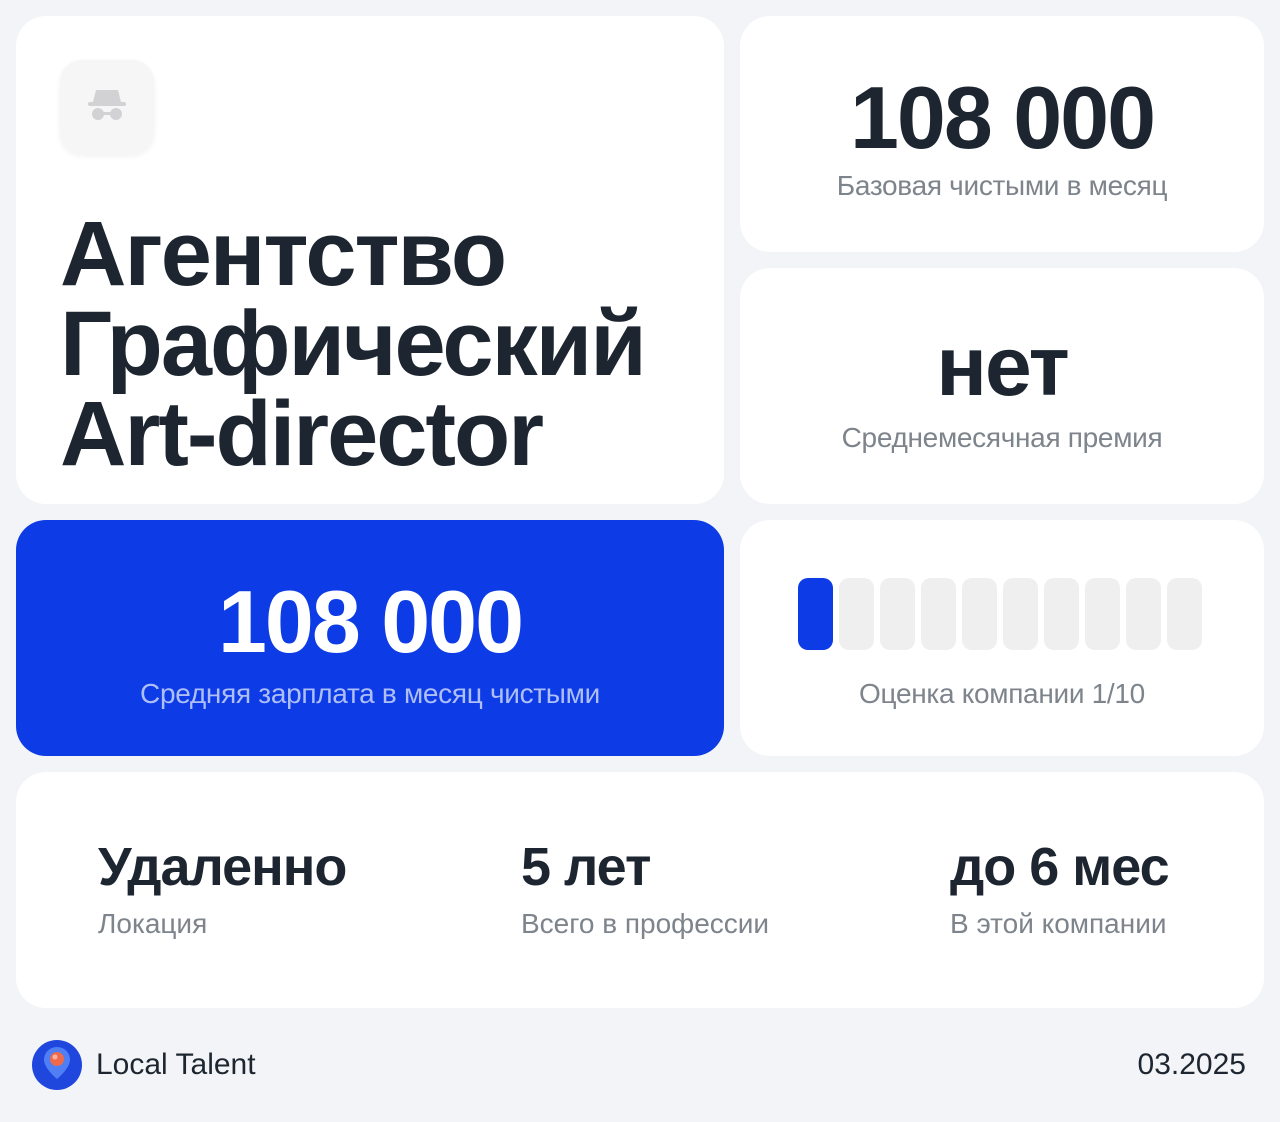 The image size is (1280, 1122). I want to click on stat-label: В этой компании, so click(1058, 923).